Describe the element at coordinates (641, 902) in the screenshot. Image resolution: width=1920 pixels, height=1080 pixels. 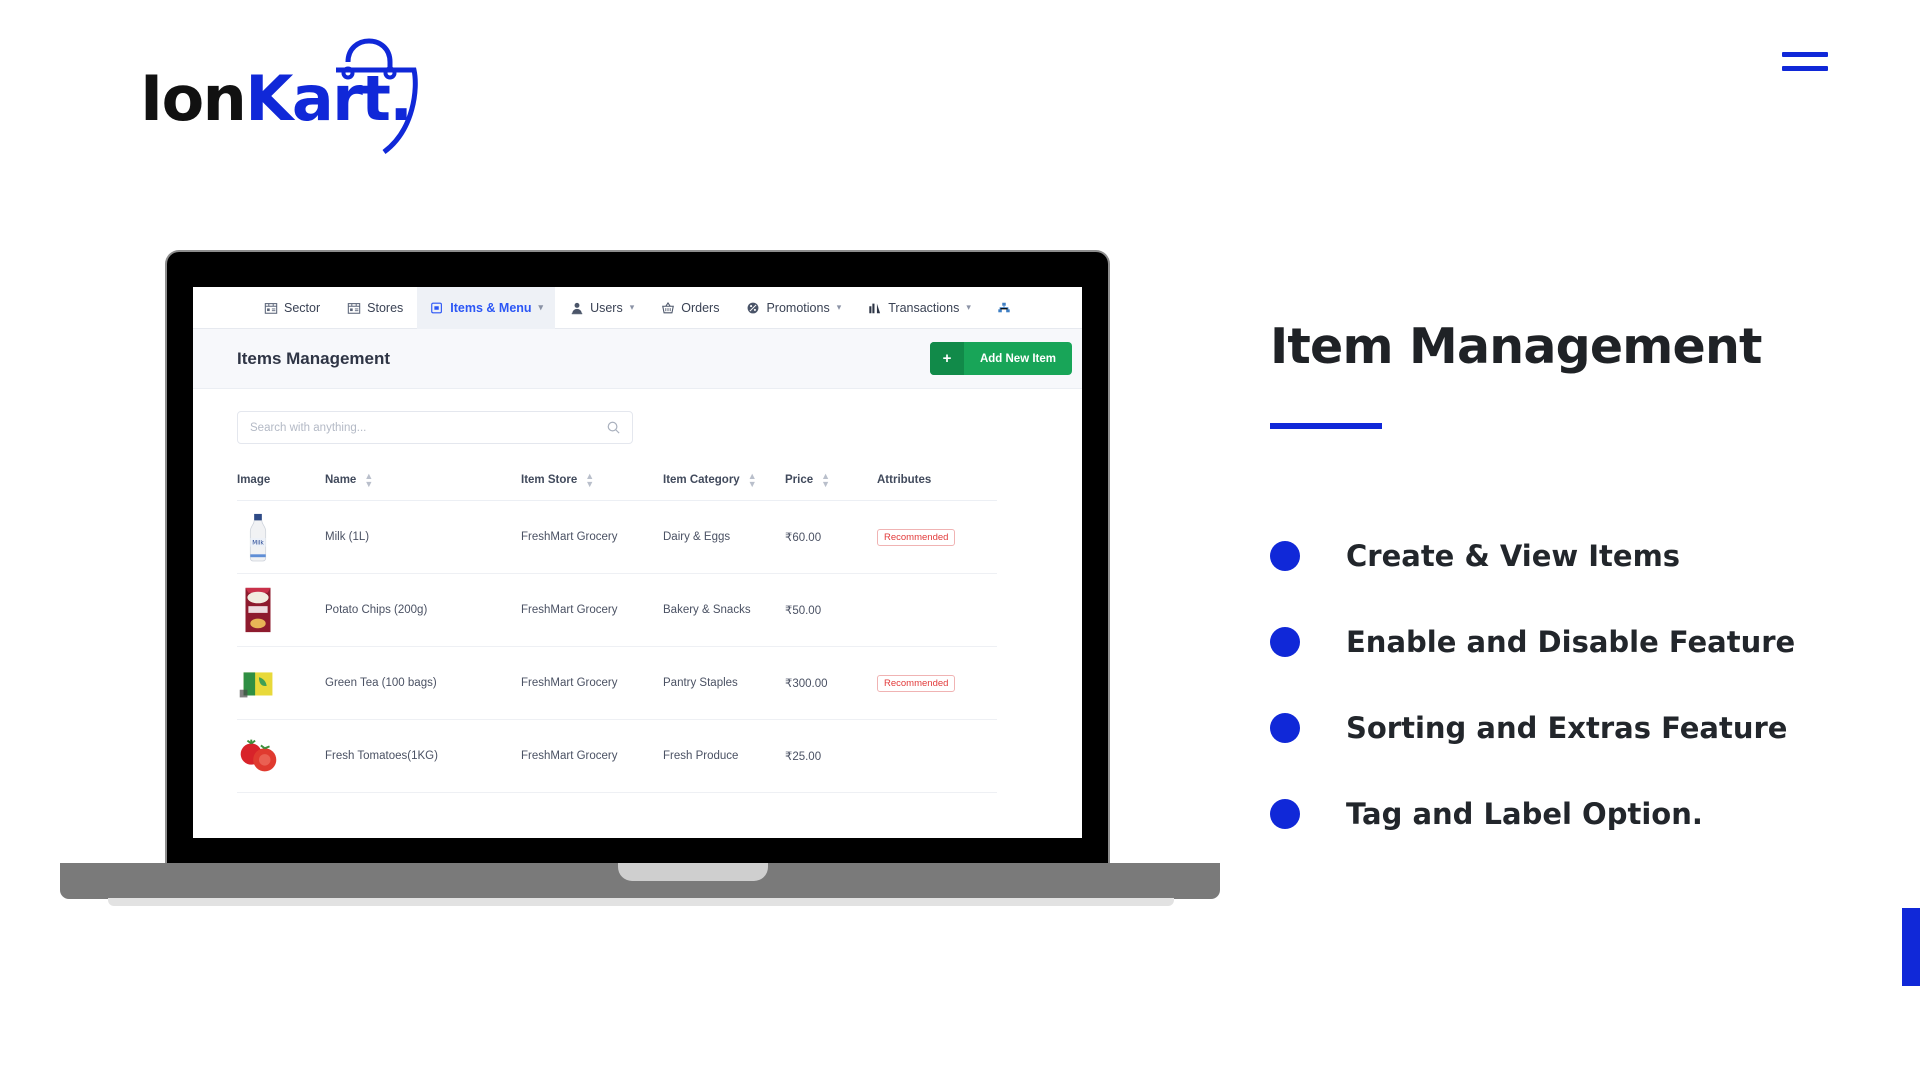
I see `laptop-foot` at that location.